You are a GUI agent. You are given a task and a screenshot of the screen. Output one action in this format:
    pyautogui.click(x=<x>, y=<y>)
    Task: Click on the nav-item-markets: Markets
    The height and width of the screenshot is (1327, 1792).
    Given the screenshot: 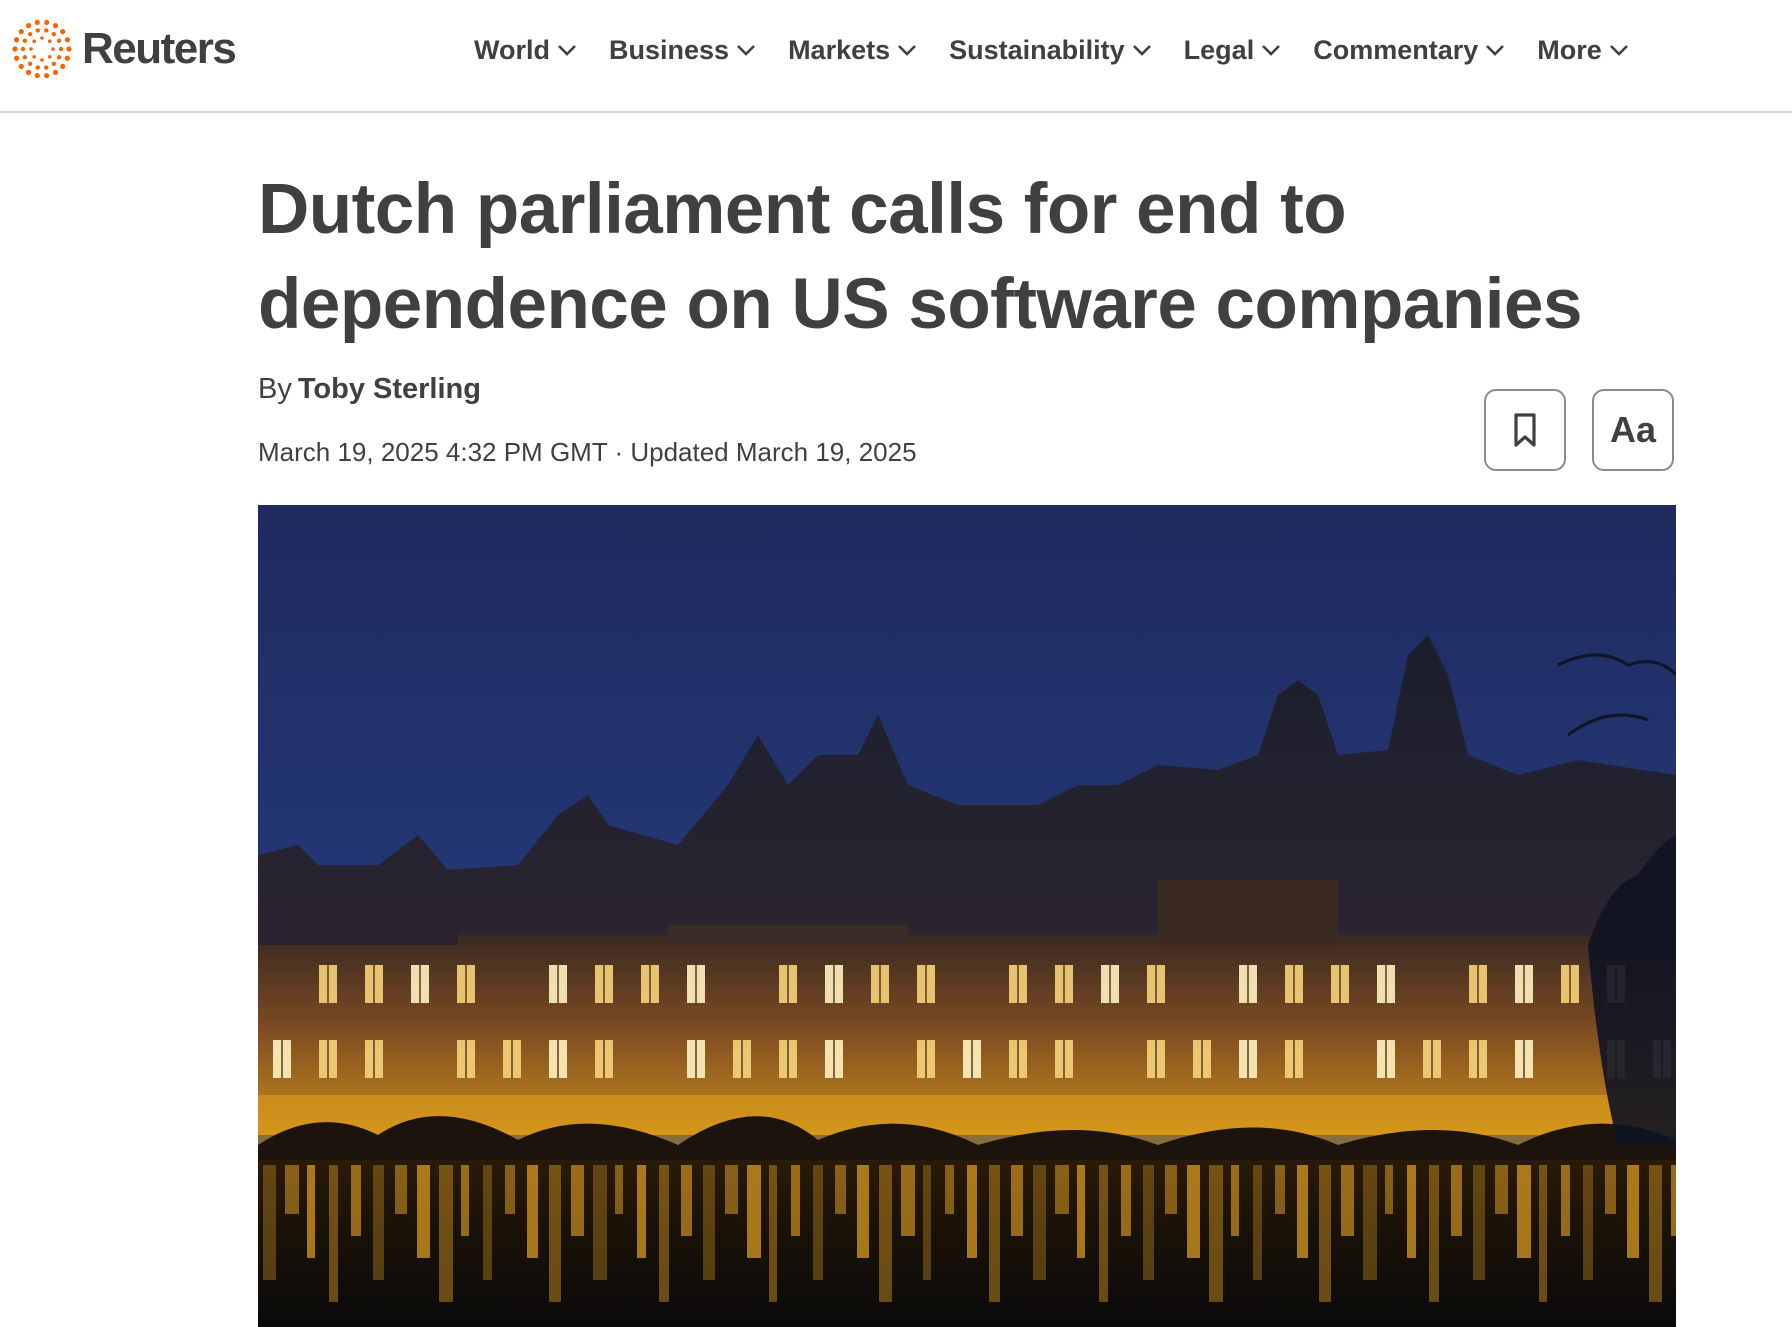 What is the action you would take?
    pyautogui.click(x=852, y=50)
    